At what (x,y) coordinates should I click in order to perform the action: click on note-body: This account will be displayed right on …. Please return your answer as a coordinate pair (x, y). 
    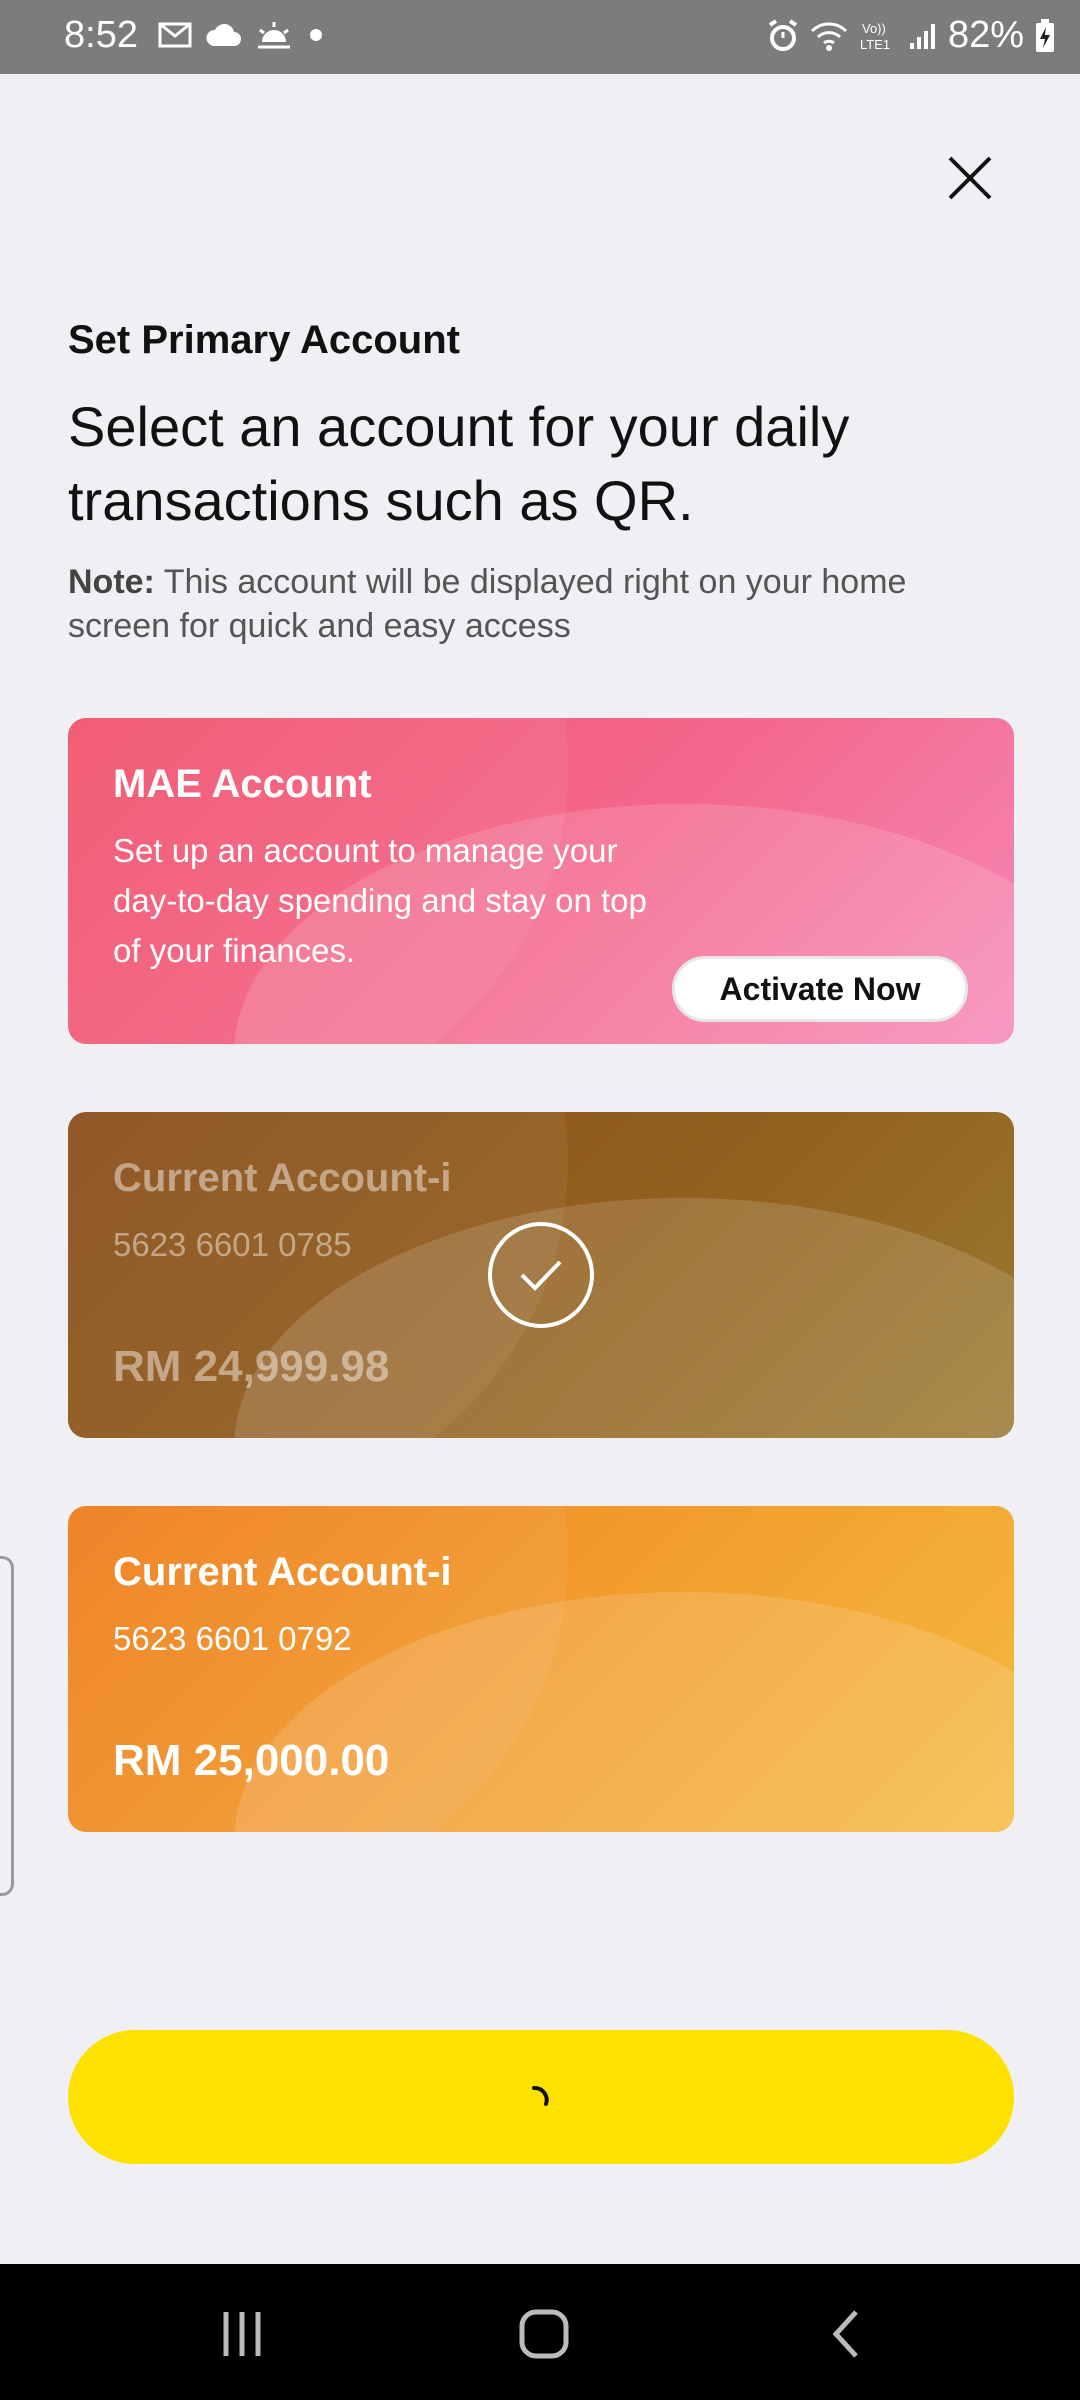
    Looking at the image, I should click on (487, 604).